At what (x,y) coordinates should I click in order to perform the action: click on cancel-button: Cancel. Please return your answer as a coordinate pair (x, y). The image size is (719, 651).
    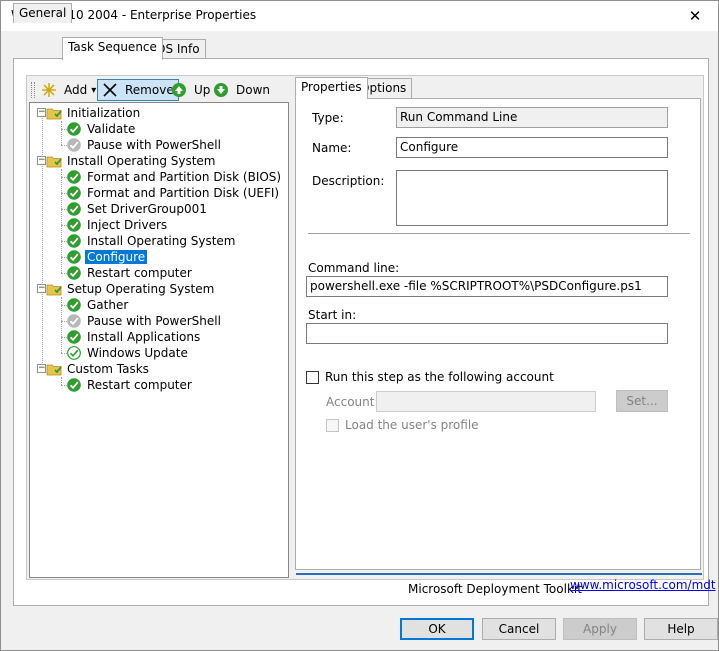
    Looking at the image, I should click on (519, 629).